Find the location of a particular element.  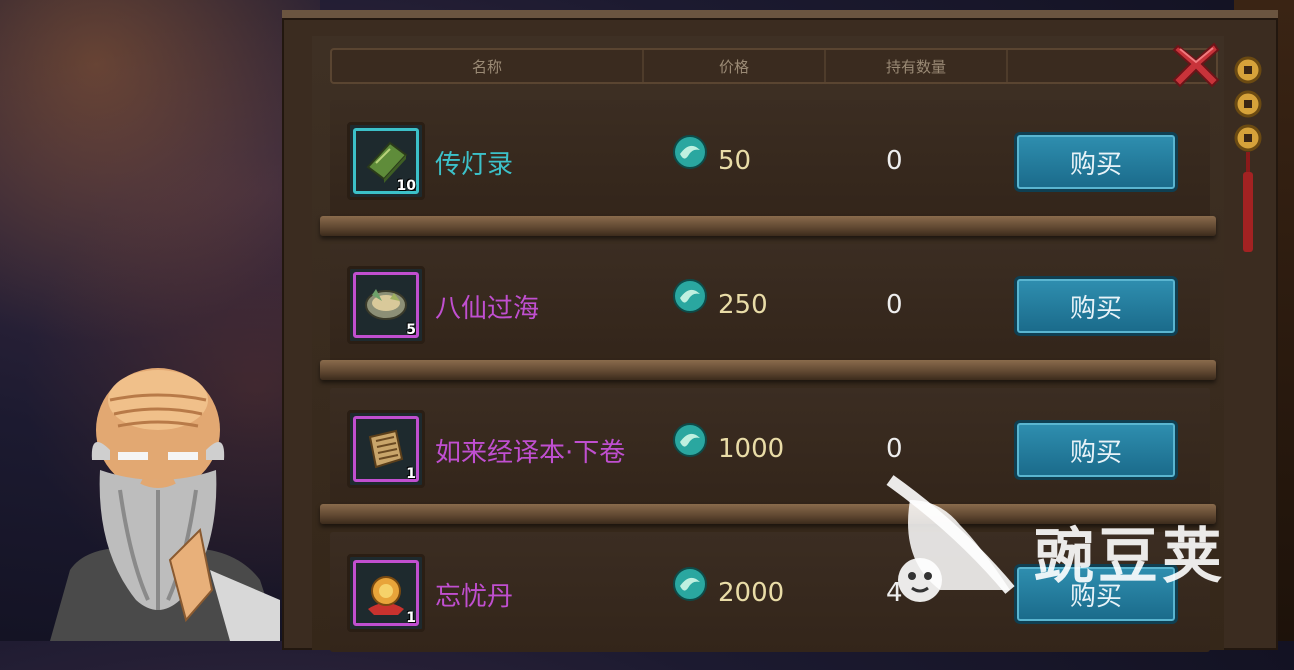

item-price: 50 is located at coordinates (735, 161).